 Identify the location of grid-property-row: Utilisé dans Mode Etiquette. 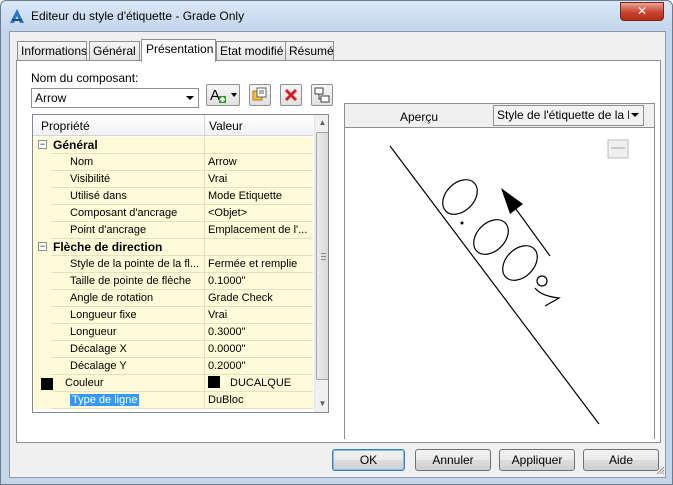
(173, 196).